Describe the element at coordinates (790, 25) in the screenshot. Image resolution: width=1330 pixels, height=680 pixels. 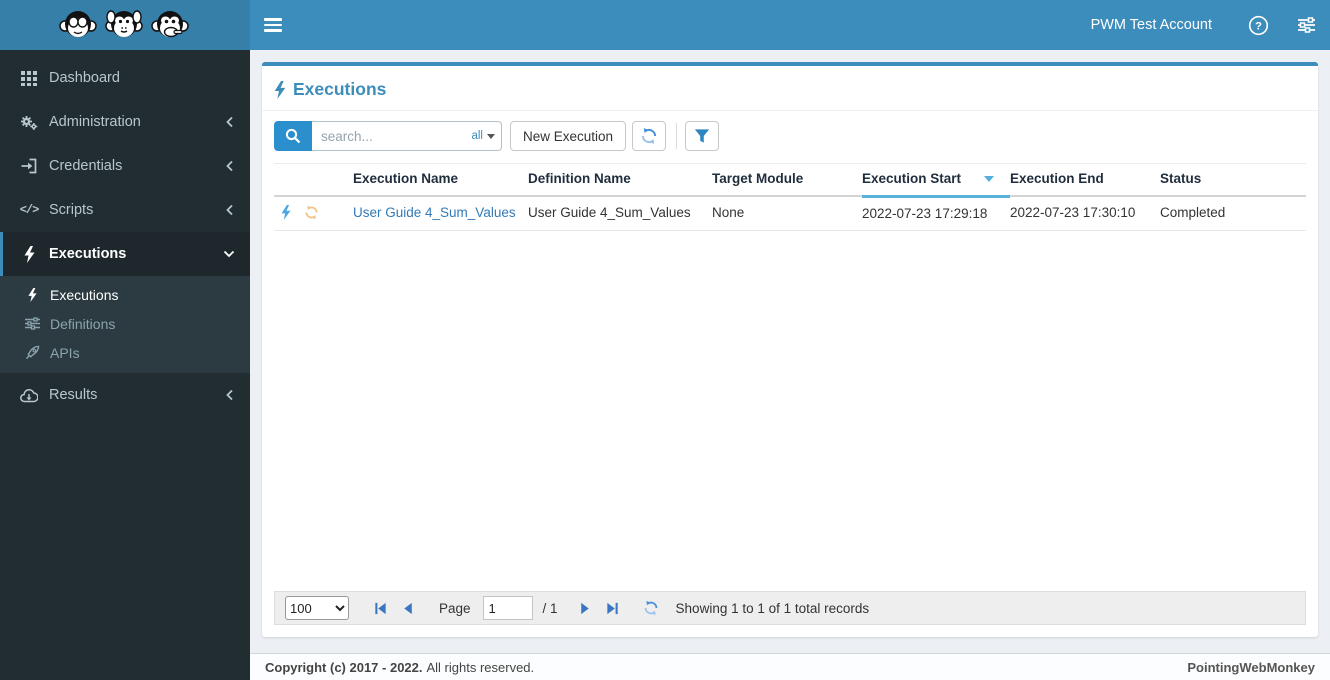
I see `navbar: PWM Test Account ?` at that location.